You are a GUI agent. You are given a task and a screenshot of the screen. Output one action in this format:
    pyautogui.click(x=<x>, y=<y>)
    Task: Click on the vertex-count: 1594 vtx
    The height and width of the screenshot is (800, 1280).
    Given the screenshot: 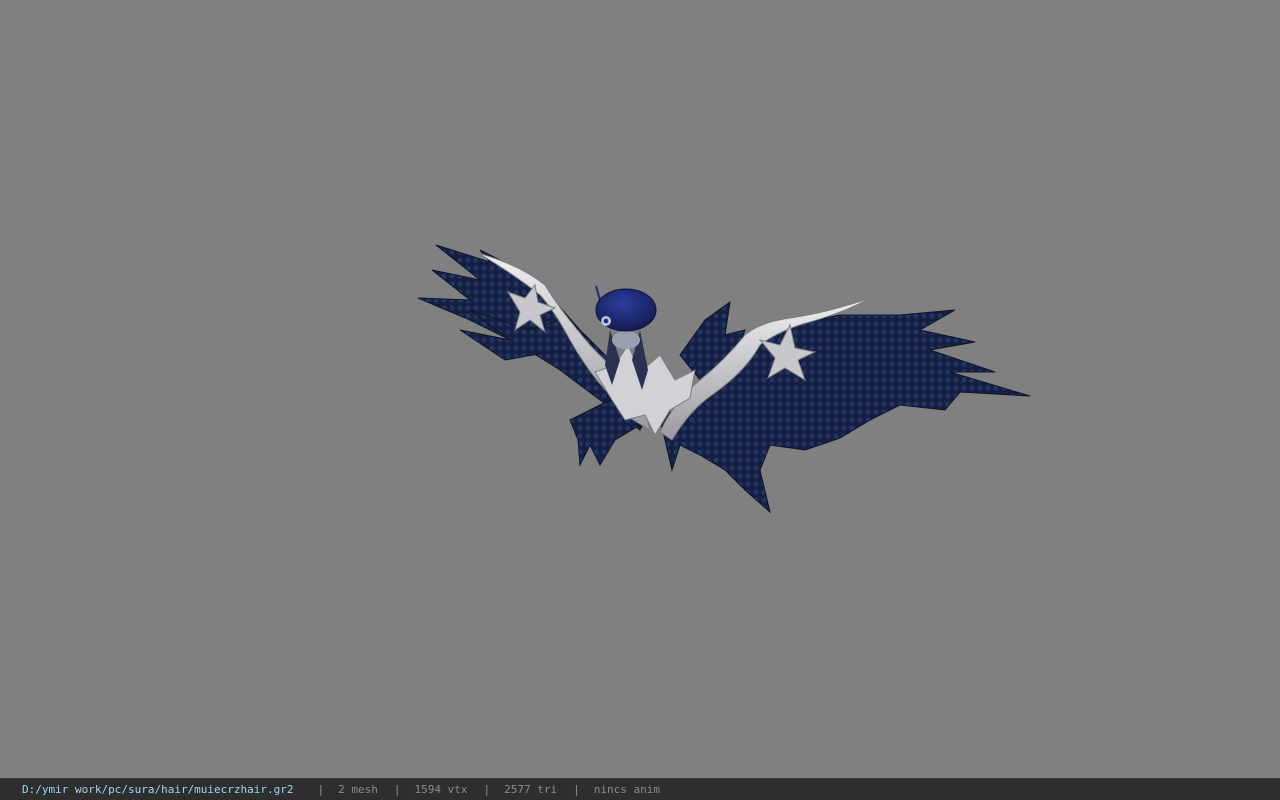 What is the action you would take?
    pyautogui.click(x=441, y=789)
    